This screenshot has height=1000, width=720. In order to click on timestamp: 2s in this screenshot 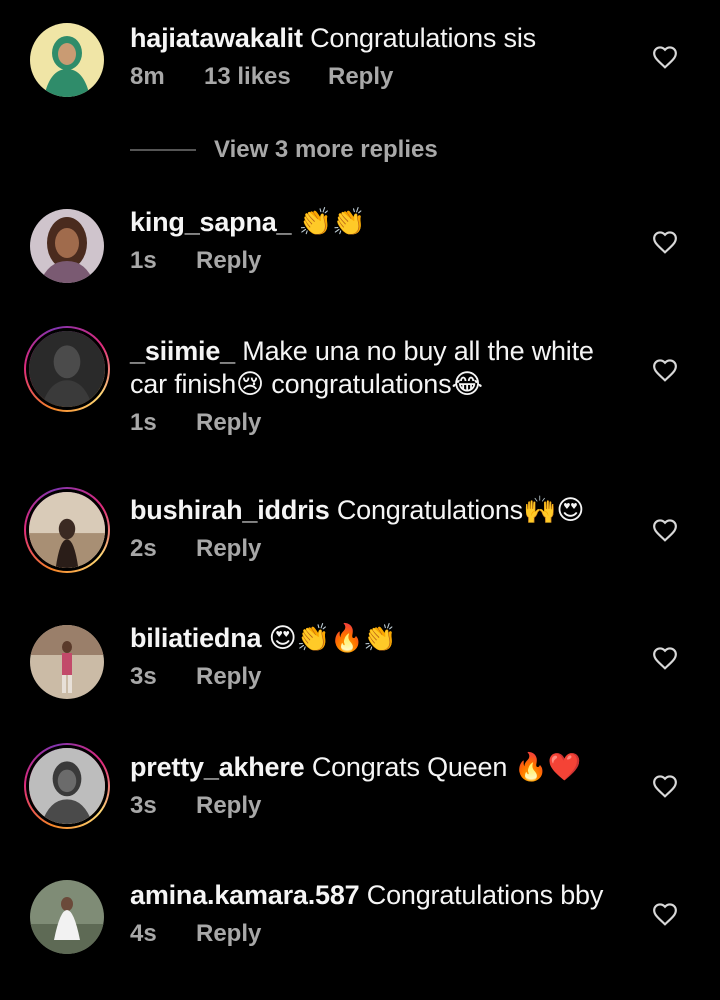, I will do `click(143, 548)`.